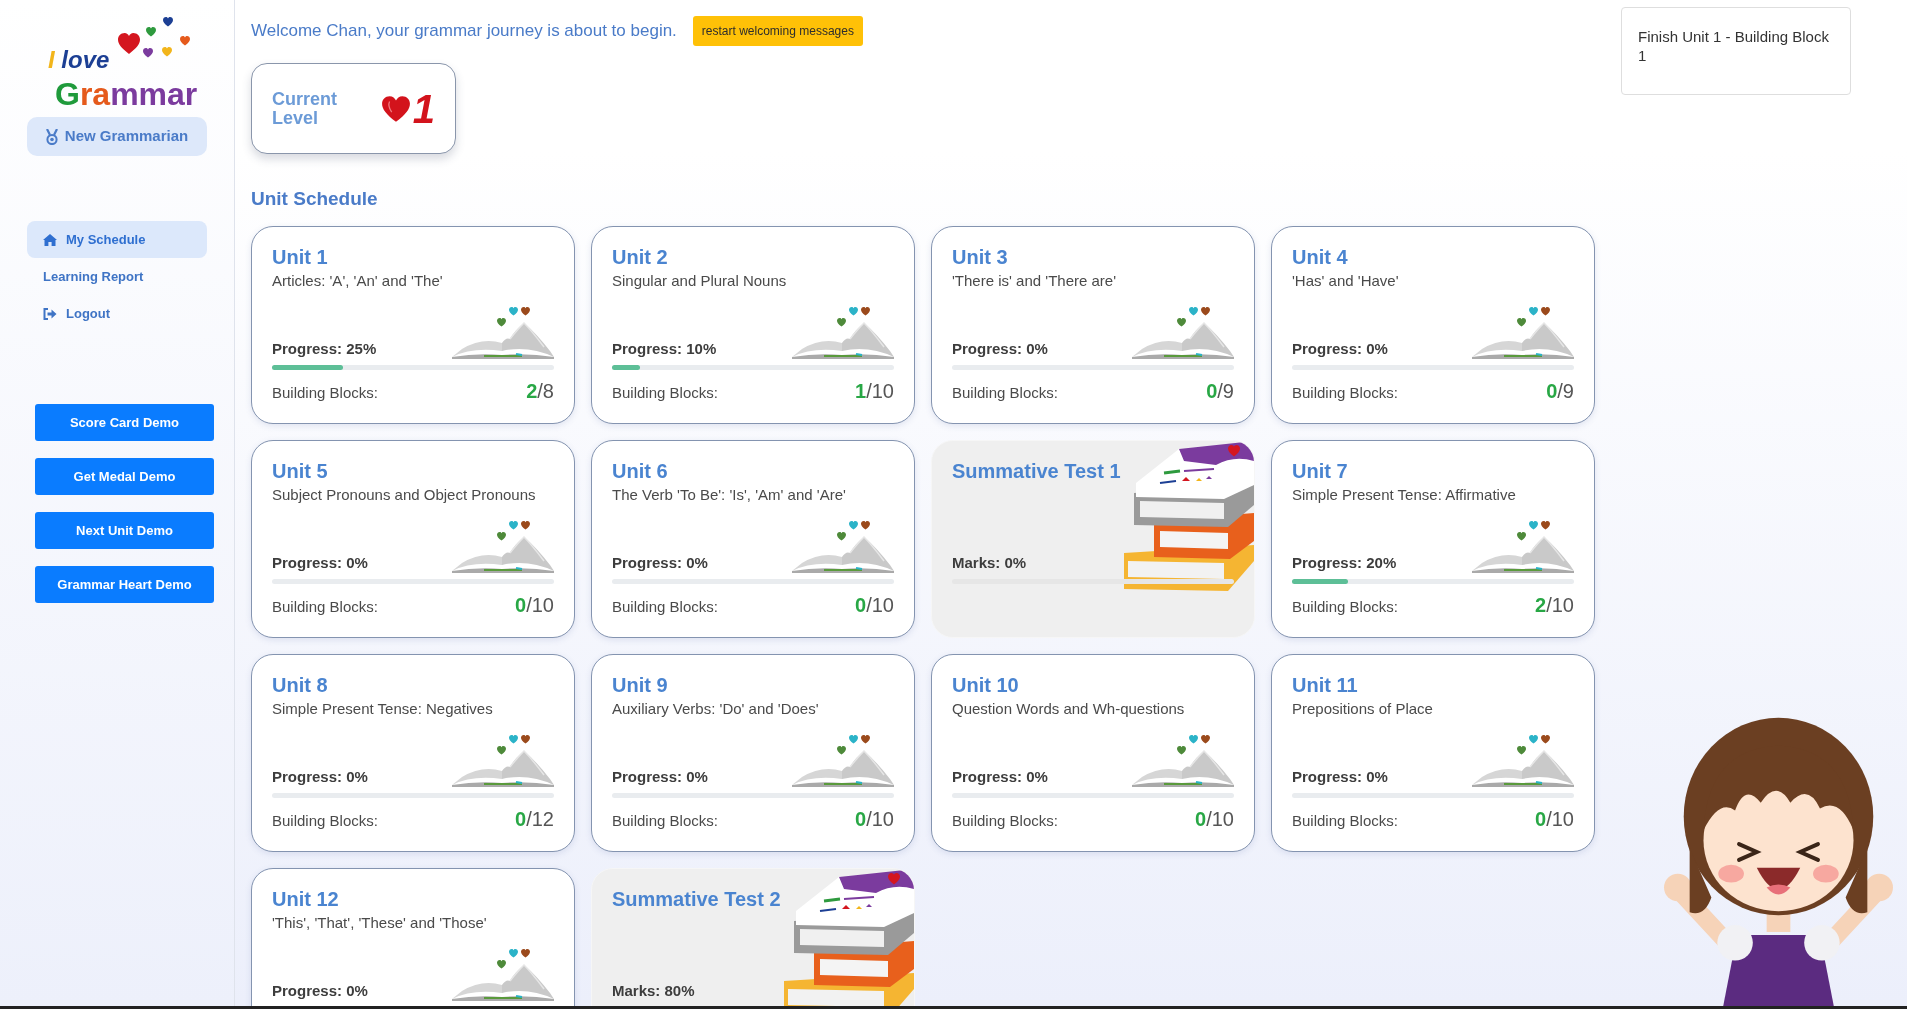 This screenshot has height=1009, width=1907. I want to click on unit-title: Unit 2, so click(640, 257).